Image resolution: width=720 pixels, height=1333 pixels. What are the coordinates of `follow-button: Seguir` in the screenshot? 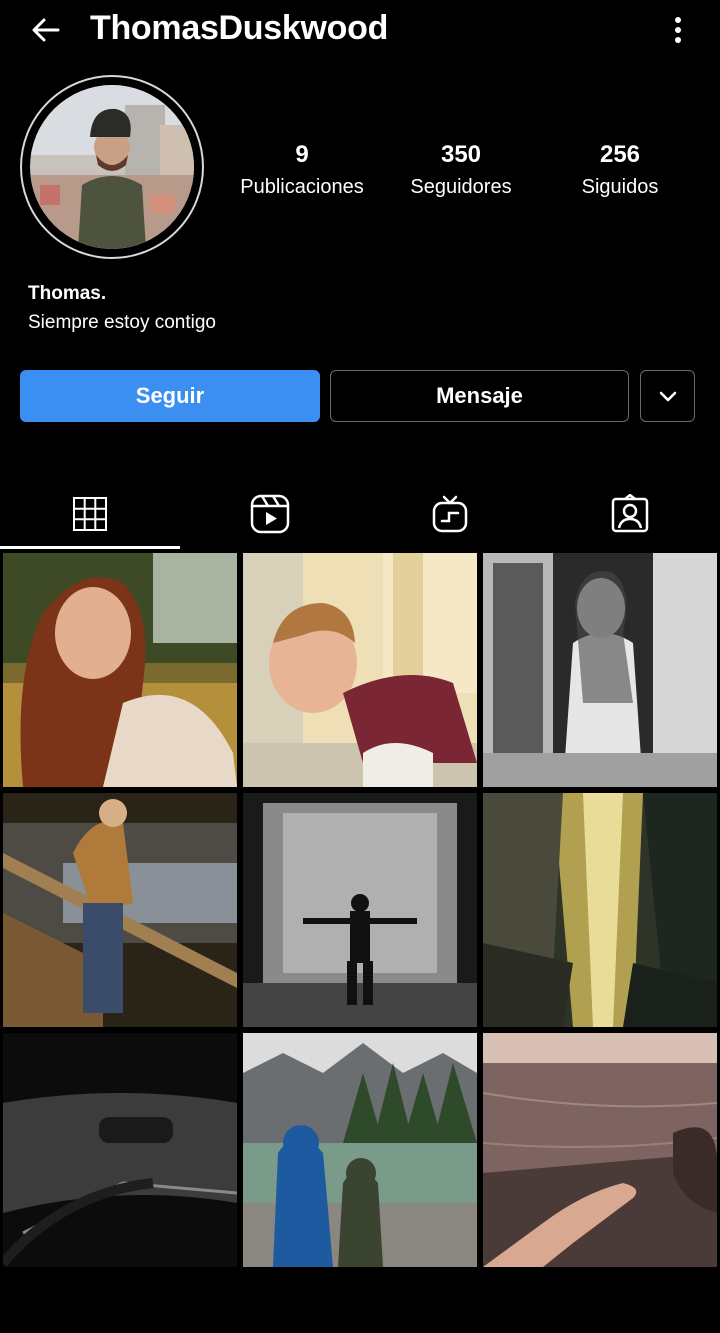 It's located at (170, 396).